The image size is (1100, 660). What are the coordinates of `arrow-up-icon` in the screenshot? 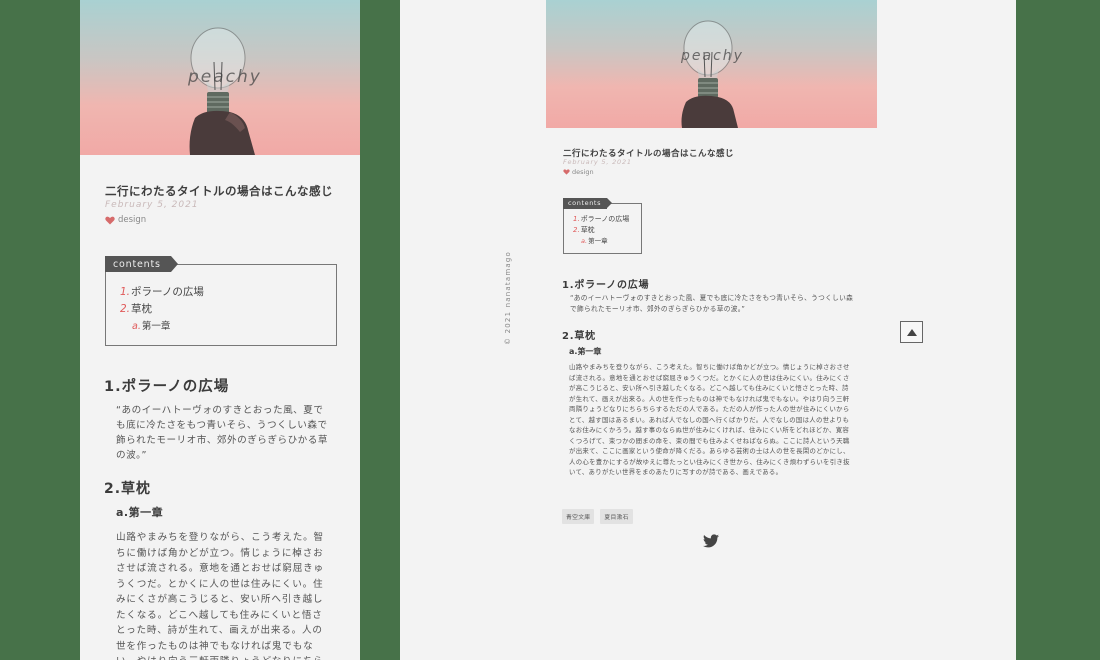 It's located at (911, 332).